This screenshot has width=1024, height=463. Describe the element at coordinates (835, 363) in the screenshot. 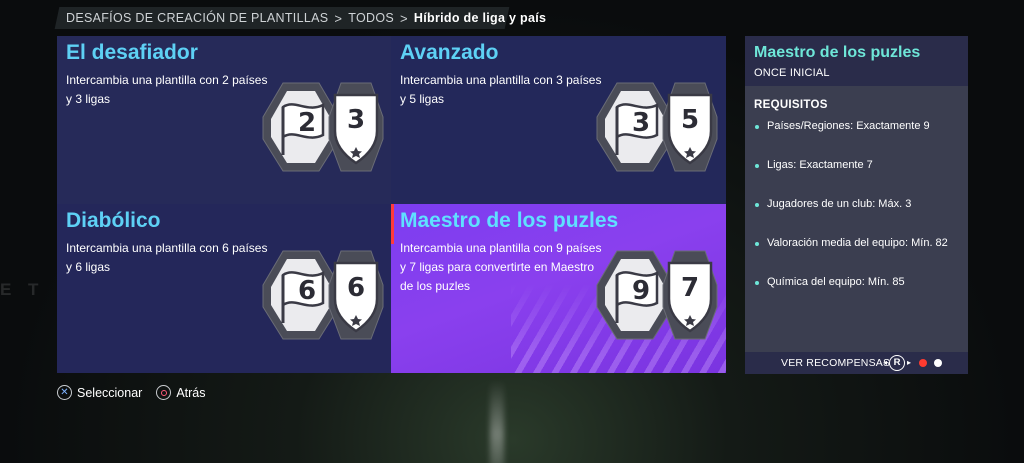

I see `view-rewards-label: VER RECOMPENSAS` at that location.